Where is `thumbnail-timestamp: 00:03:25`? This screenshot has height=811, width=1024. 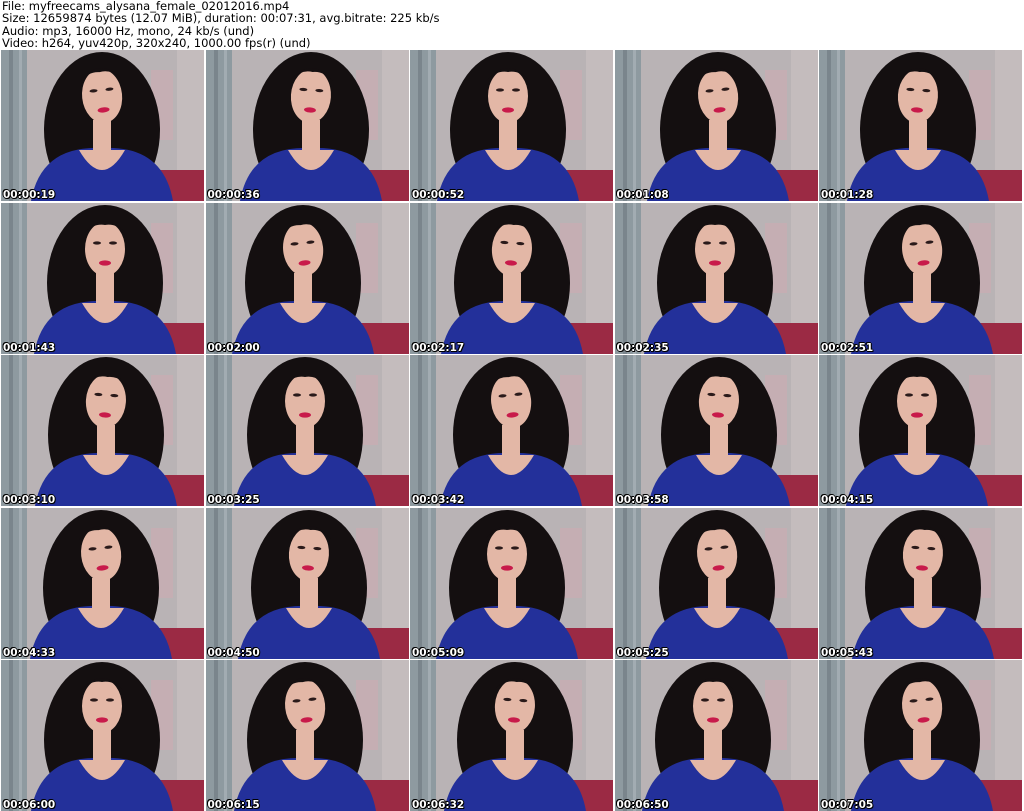
thumbnail-timestamp: 00:03:25 is located at coordinates (233, 500).